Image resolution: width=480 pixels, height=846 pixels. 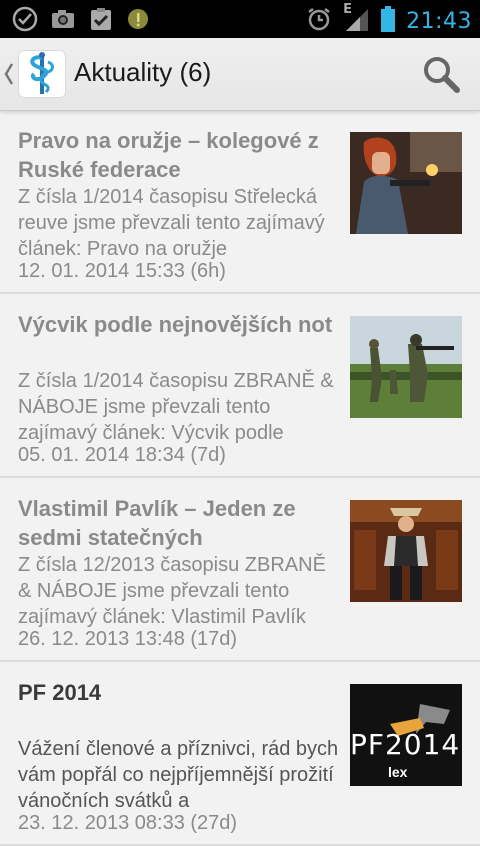 What do you see at coordinates (441, 74) in the screenshot?
I see `search-icon` at bounding box center [441, 74].